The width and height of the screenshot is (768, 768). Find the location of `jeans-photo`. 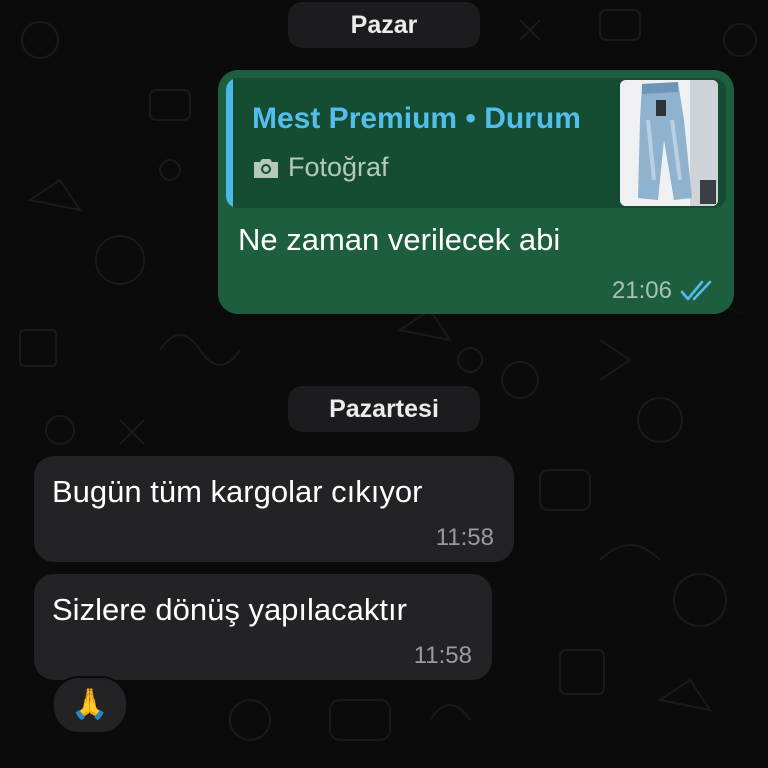

jeans-photo is located at coordinates (669, 143).